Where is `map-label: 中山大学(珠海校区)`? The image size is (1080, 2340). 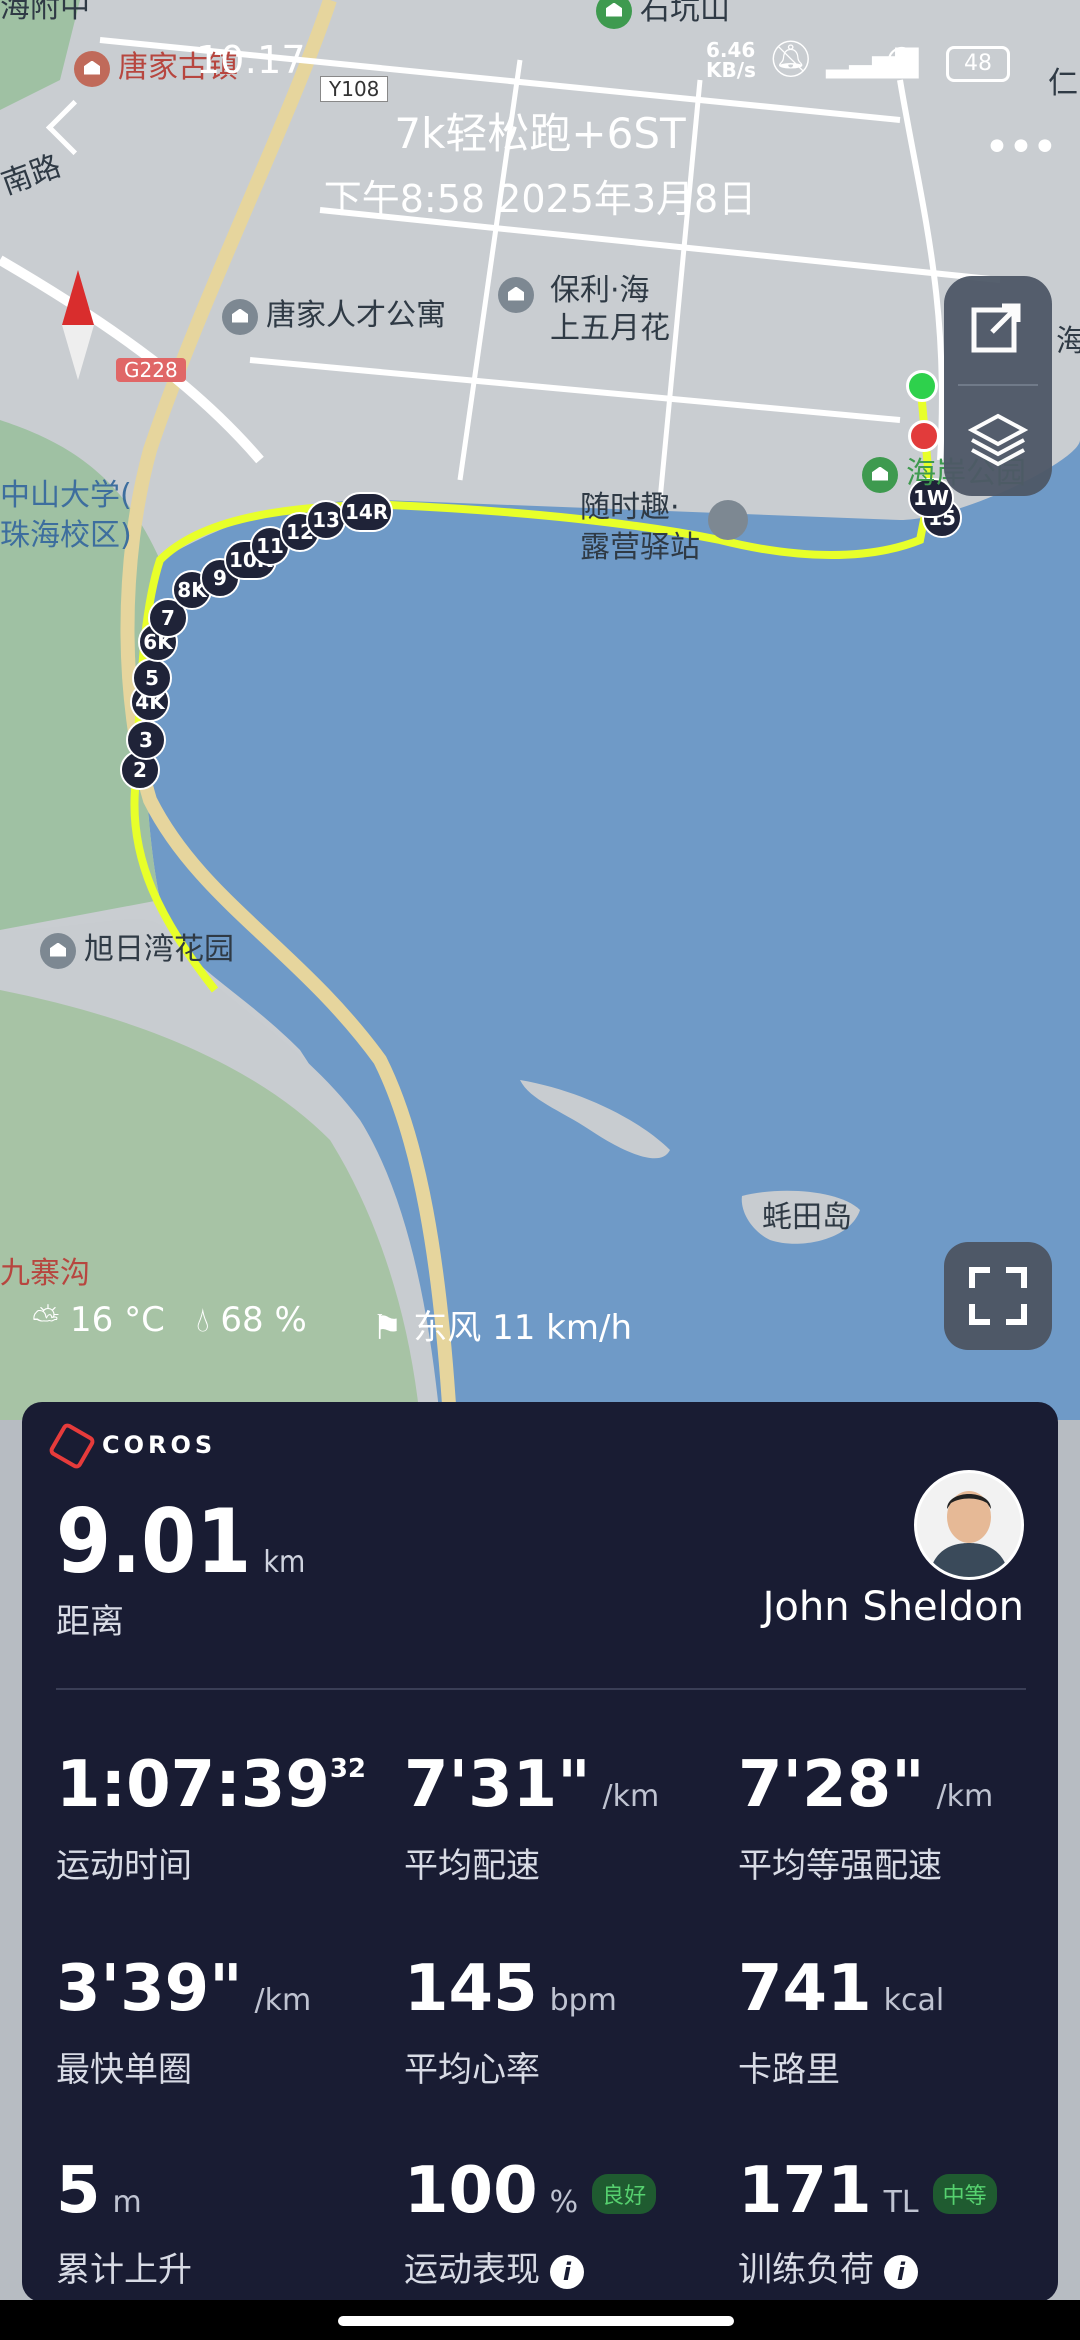
map-label: 中山大学(珠海校区) is located at coordinates (66, 515).